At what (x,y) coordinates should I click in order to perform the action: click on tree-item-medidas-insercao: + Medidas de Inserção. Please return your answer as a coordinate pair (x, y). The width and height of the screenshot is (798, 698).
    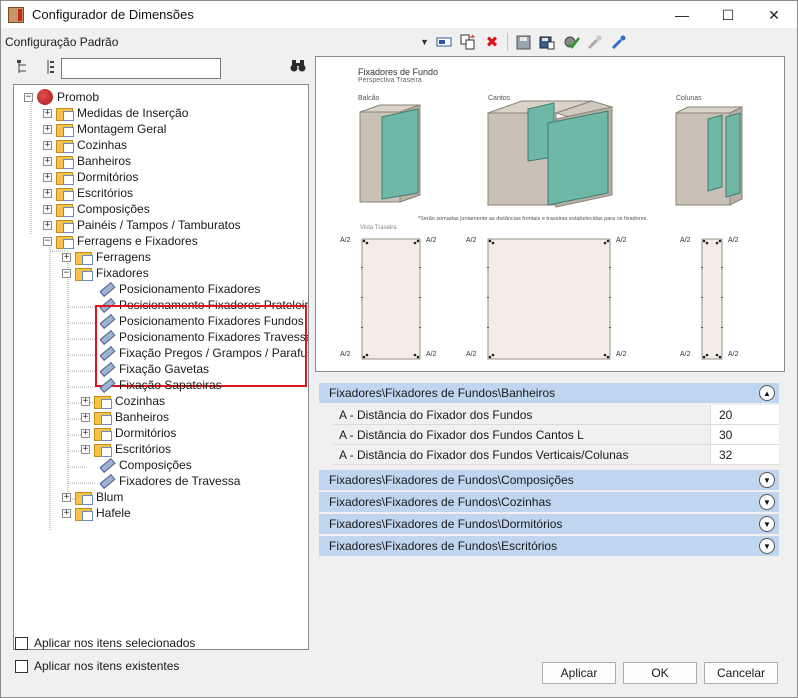
    Looking at the image, I should click on (115, 113).